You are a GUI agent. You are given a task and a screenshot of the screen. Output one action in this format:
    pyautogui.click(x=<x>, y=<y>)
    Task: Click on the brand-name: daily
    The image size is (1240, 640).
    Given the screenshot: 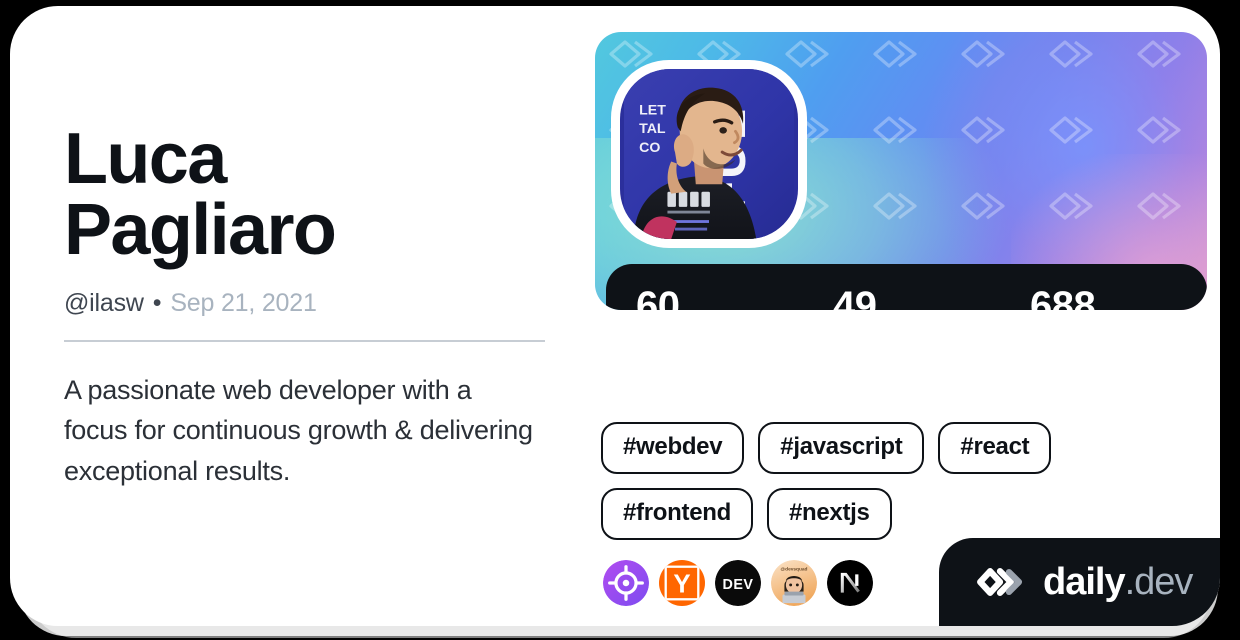 What is the action you would take?
    pyautogui.click(x=1084, y=582)
    